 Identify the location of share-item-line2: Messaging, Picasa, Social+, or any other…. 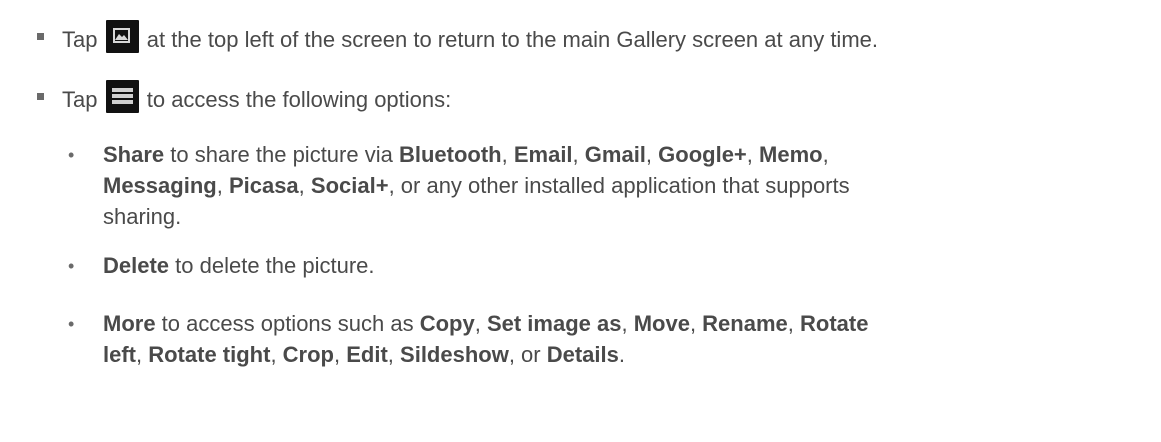
(476, 185).